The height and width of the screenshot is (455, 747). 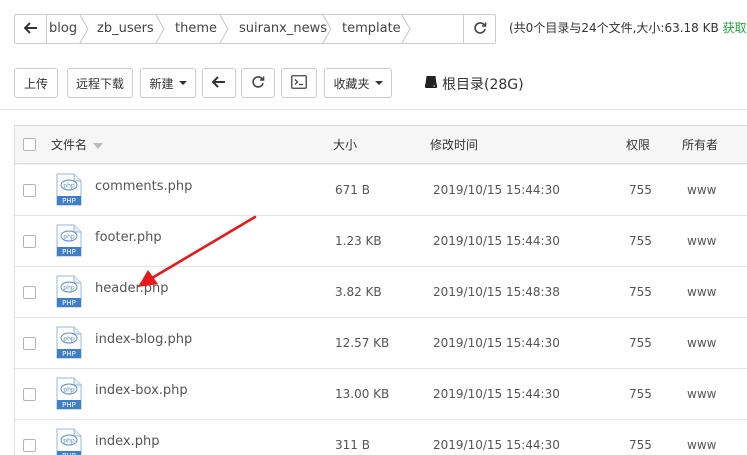 What do you see at coordinates (128, 237) in the screenshot?
I see `file-name-link: footer.php` at bounding box center [128, 237].